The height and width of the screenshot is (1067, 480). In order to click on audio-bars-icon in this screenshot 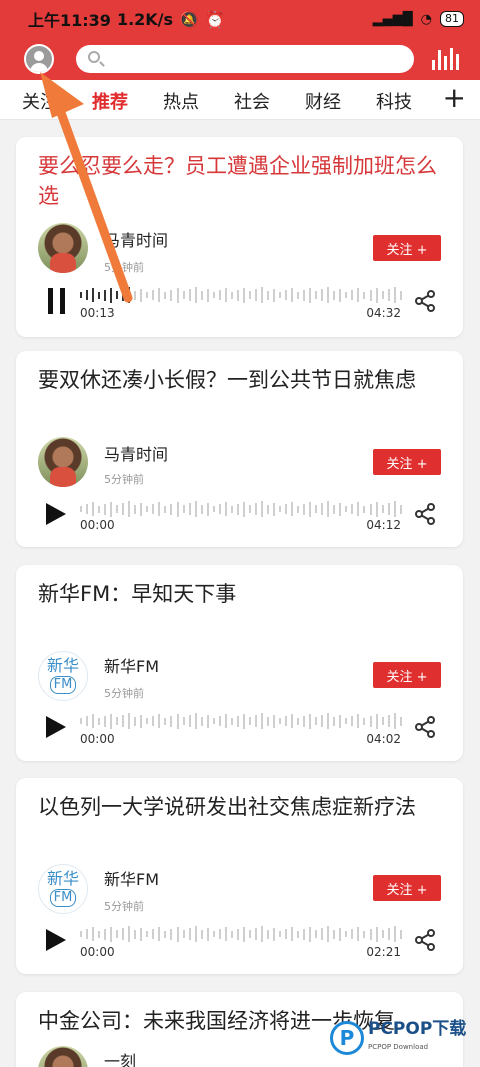, I will do `click(445, 59)`.